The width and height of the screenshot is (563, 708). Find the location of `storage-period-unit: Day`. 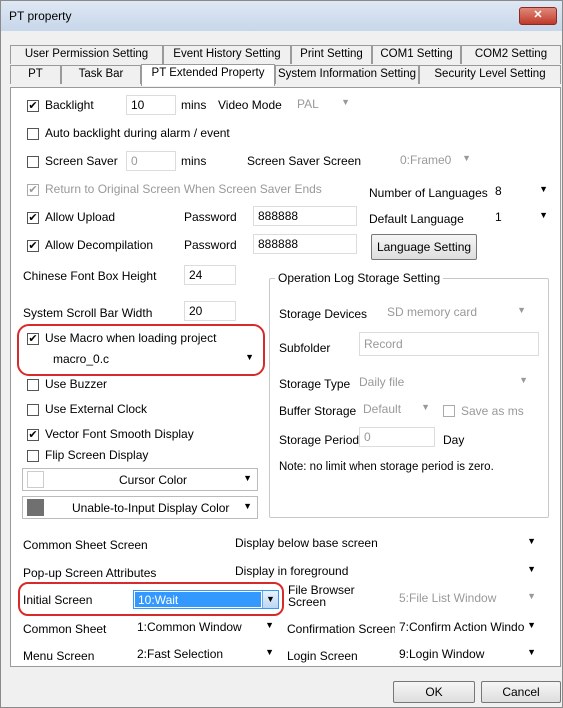

storage-period-unit: Day is located at coordinates (454, 440).